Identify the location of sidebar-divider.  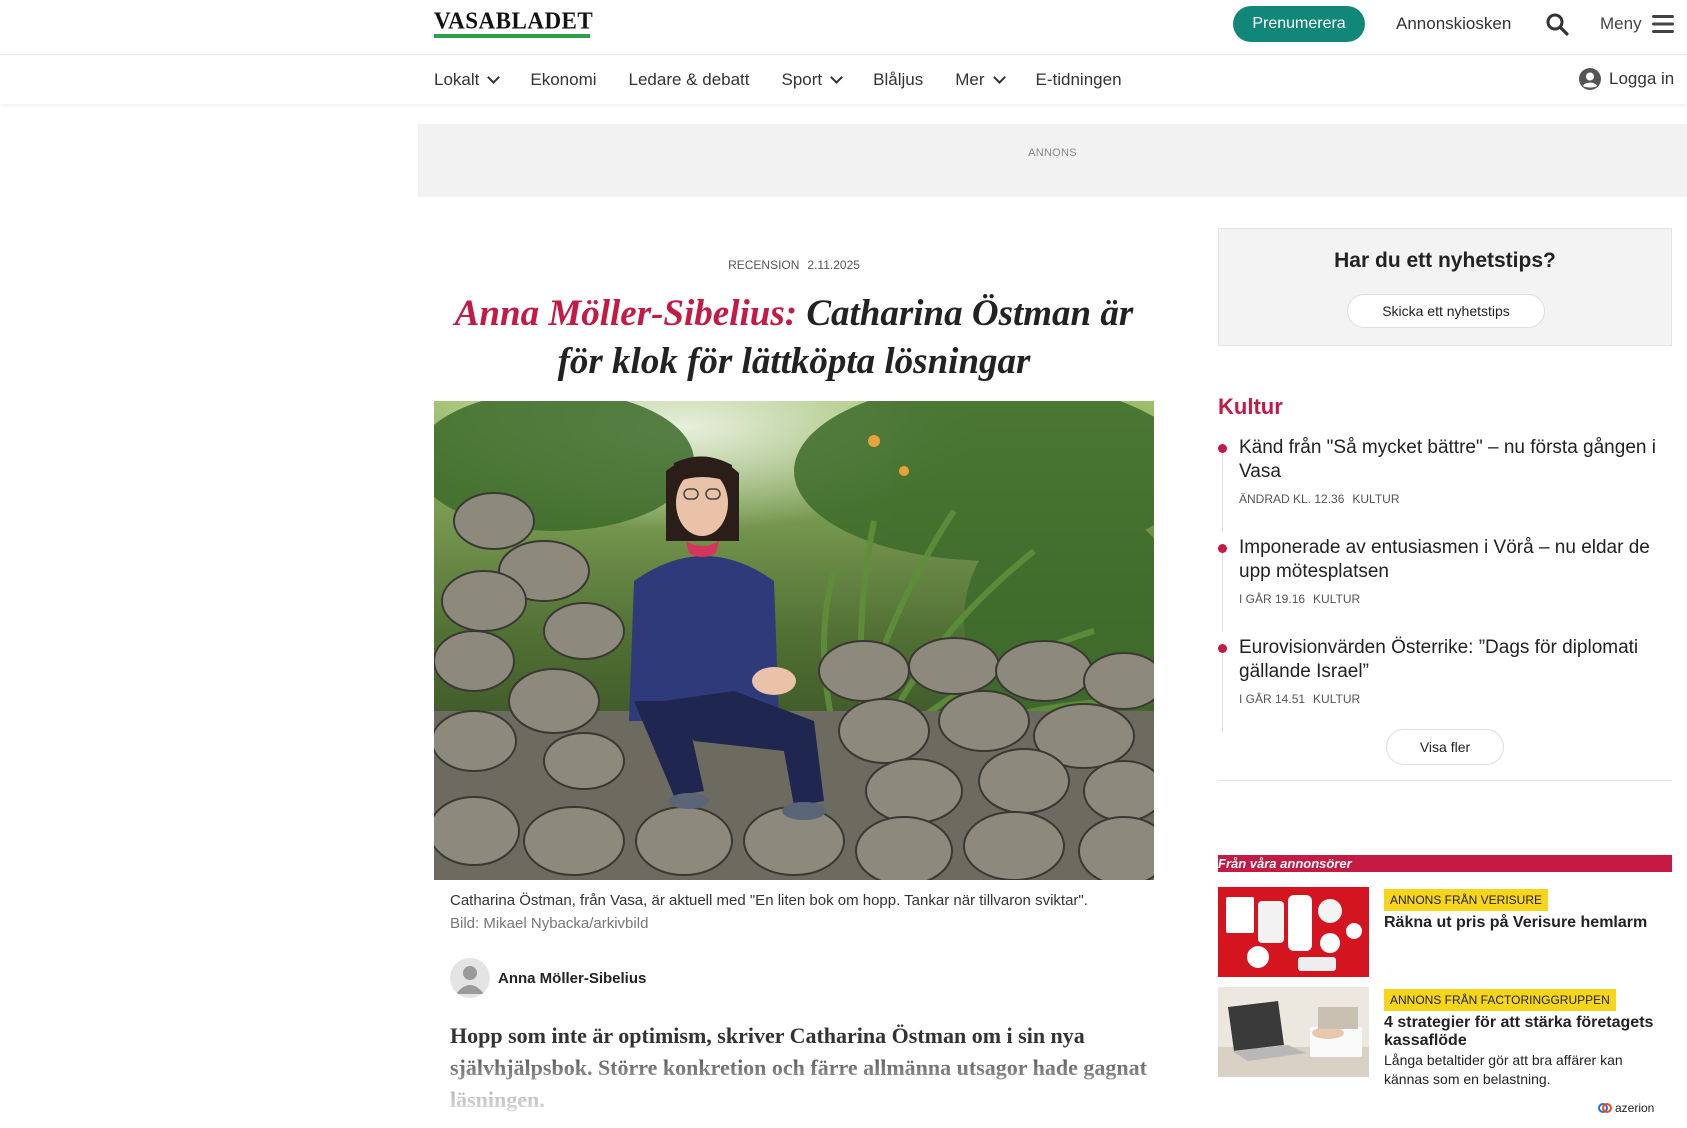
(1445, 780).